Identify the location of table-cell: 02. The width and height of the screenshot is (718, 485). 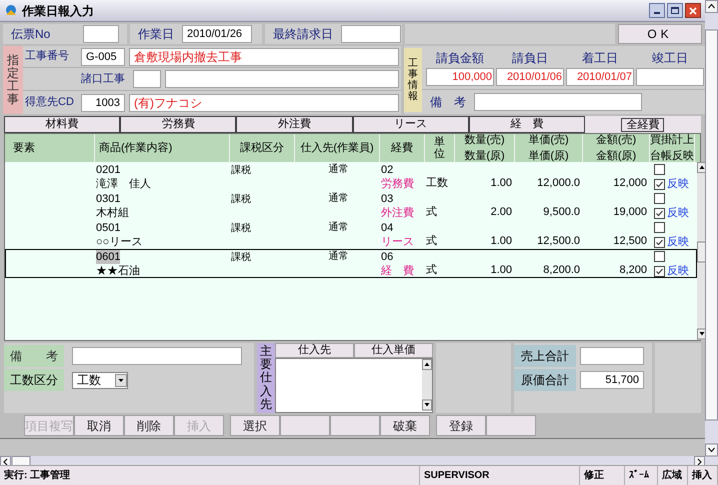
(387, 170).